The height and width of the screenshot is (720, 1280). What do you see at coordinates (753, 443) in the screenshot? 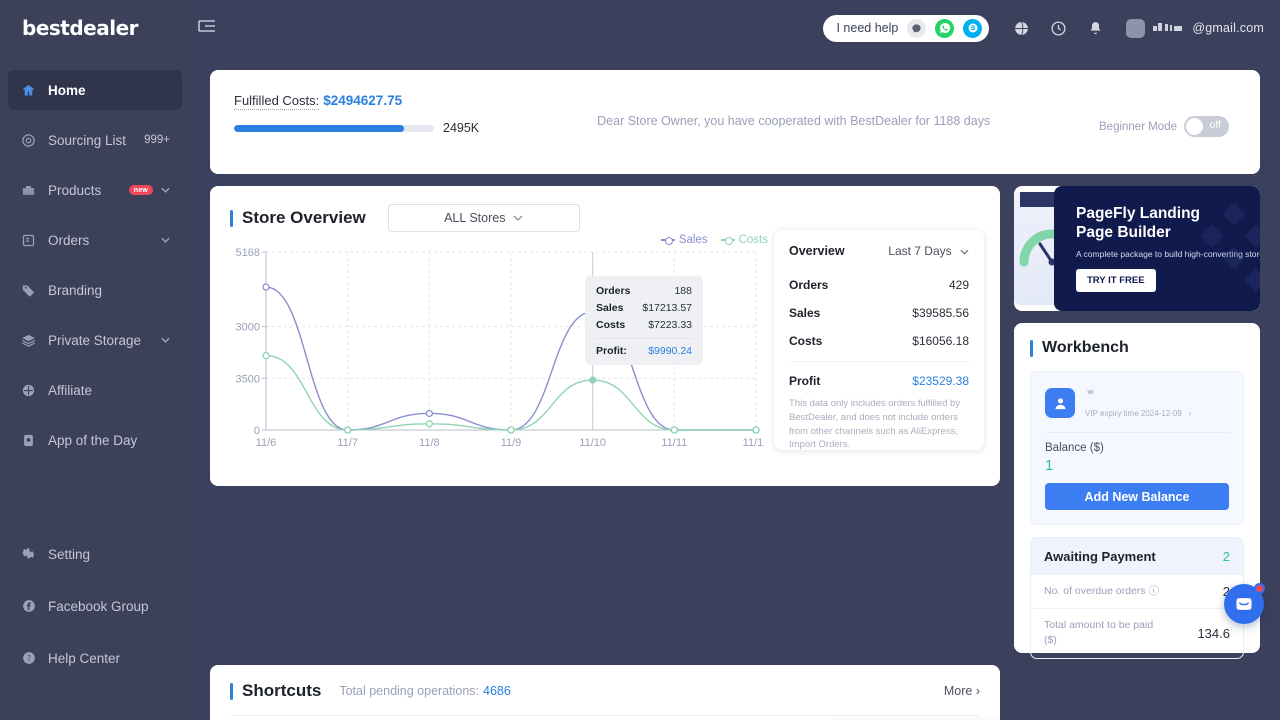
I see `svg-text: 11/12` at bounding box center [753, 443].